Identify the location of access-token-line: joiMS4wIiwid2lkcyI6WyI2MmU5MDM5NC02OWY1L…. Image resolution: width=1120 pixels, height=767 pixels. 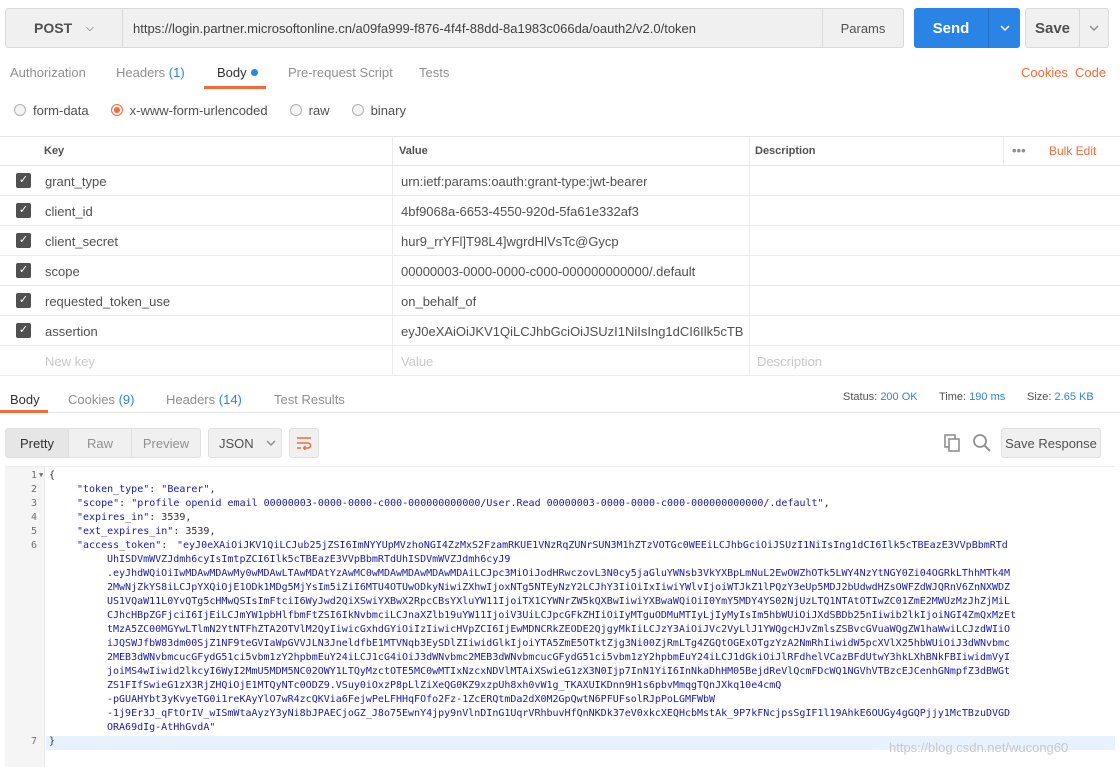
(559, 671).